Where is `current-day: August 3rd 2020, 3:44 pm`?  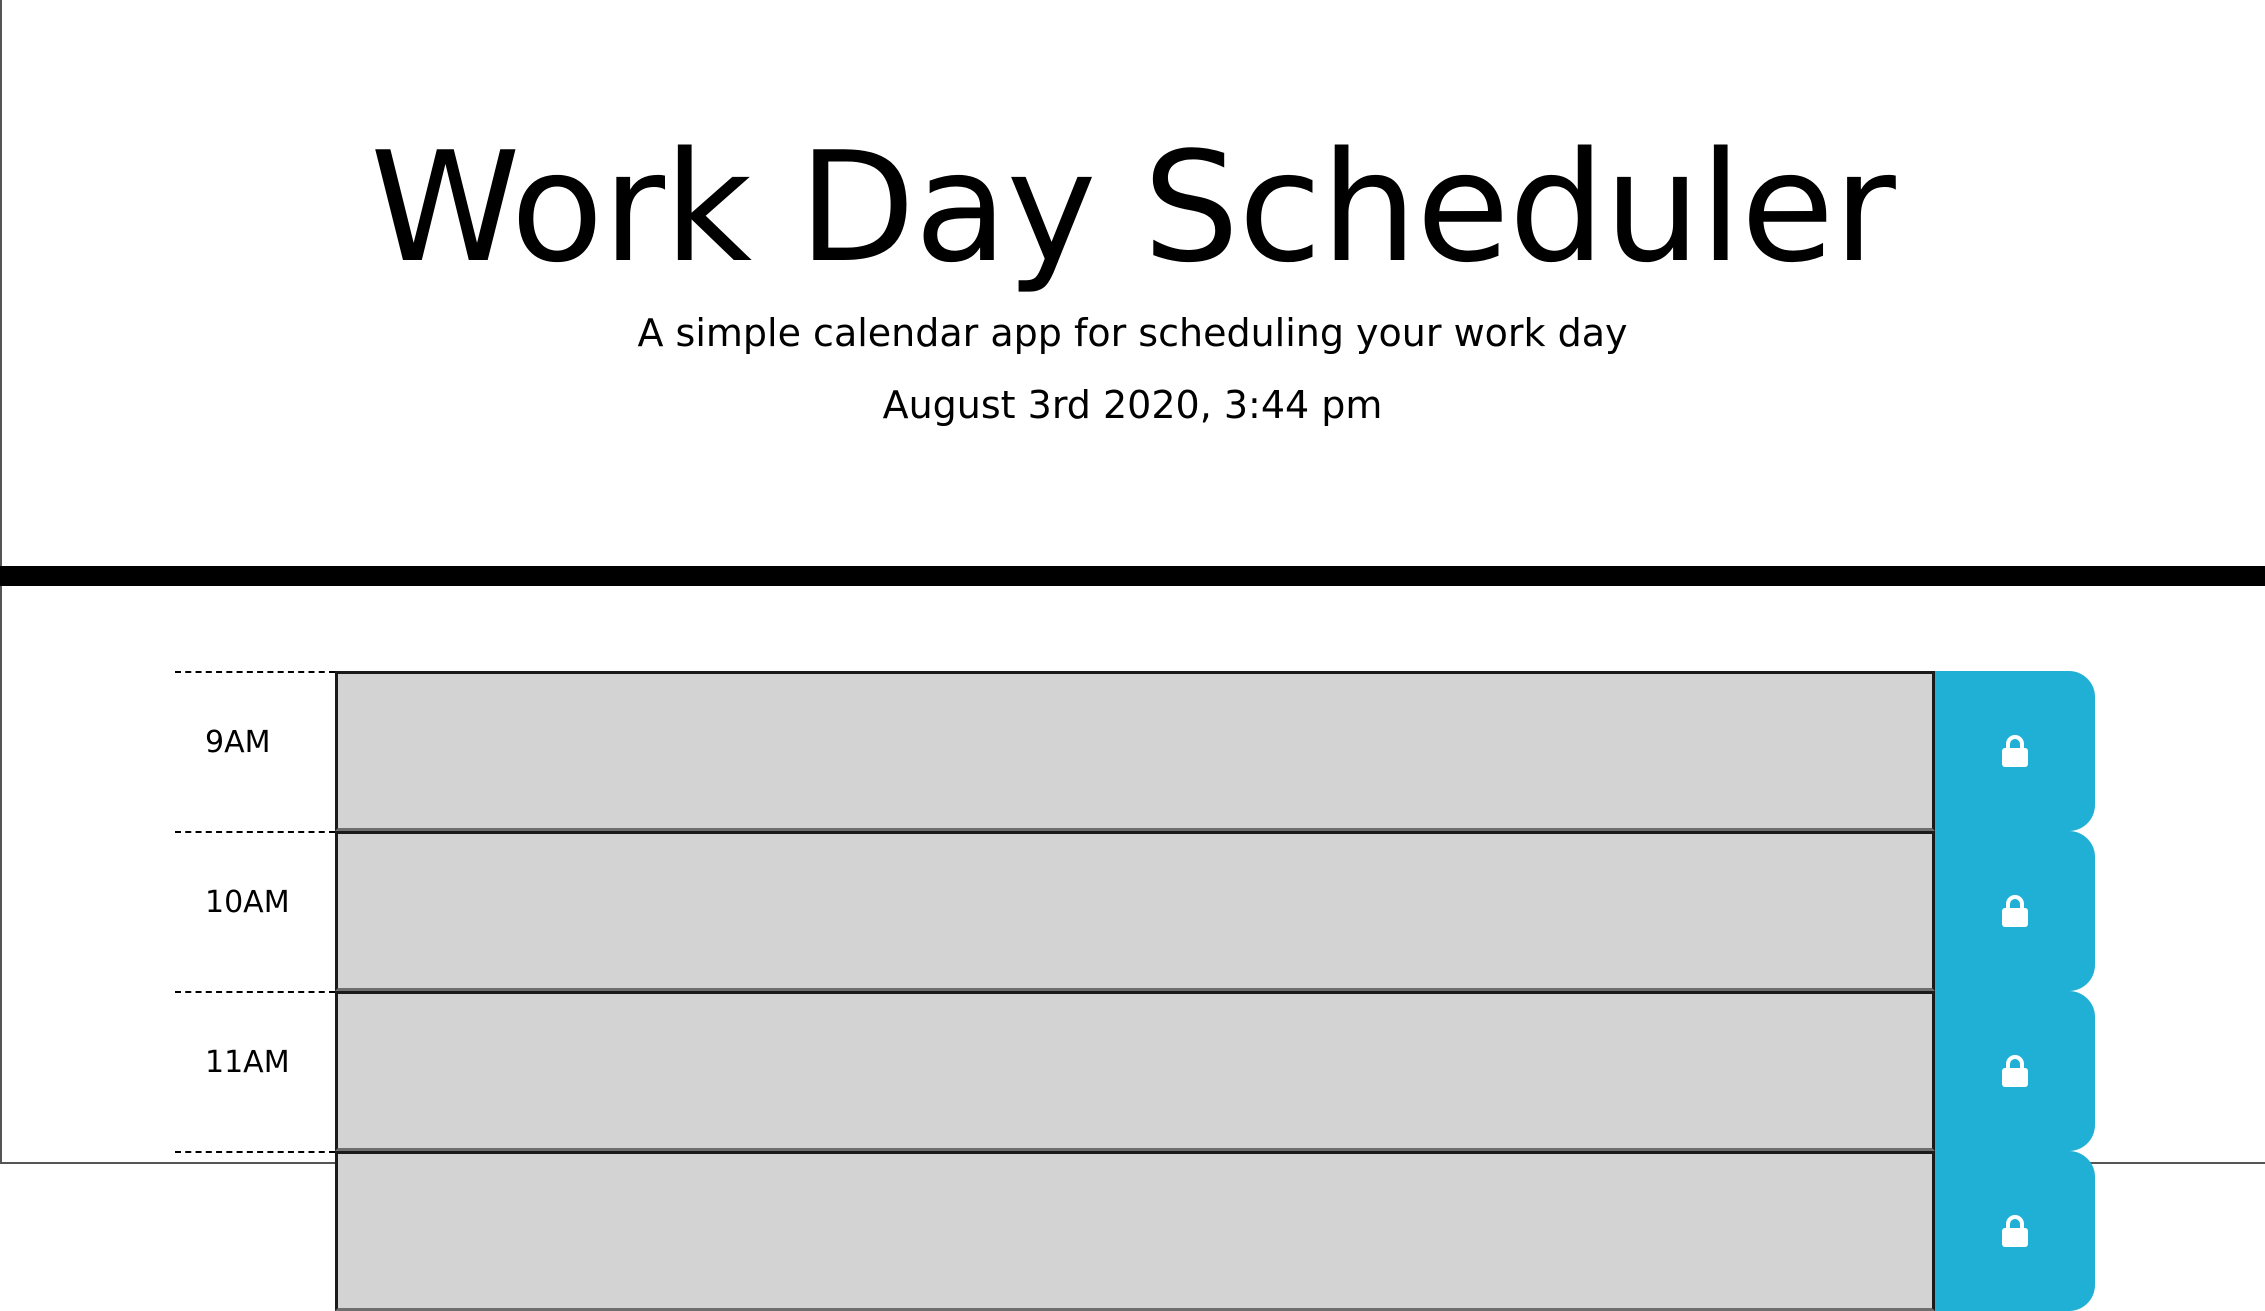
current-day: August 3rd 2020, 3:44 pm is located at coordinates (1132, 405).